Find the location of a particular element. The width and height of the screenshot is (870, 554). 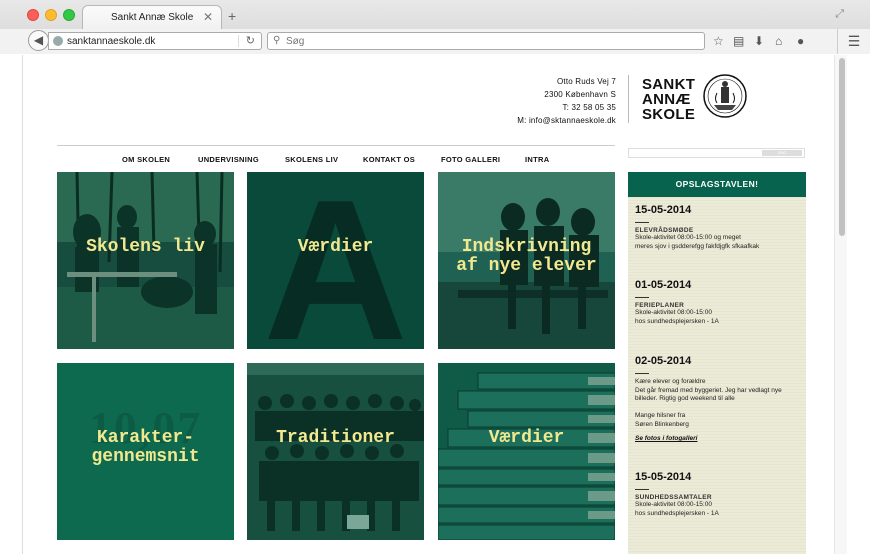

globe-icon is located at coordinates (58, 41).